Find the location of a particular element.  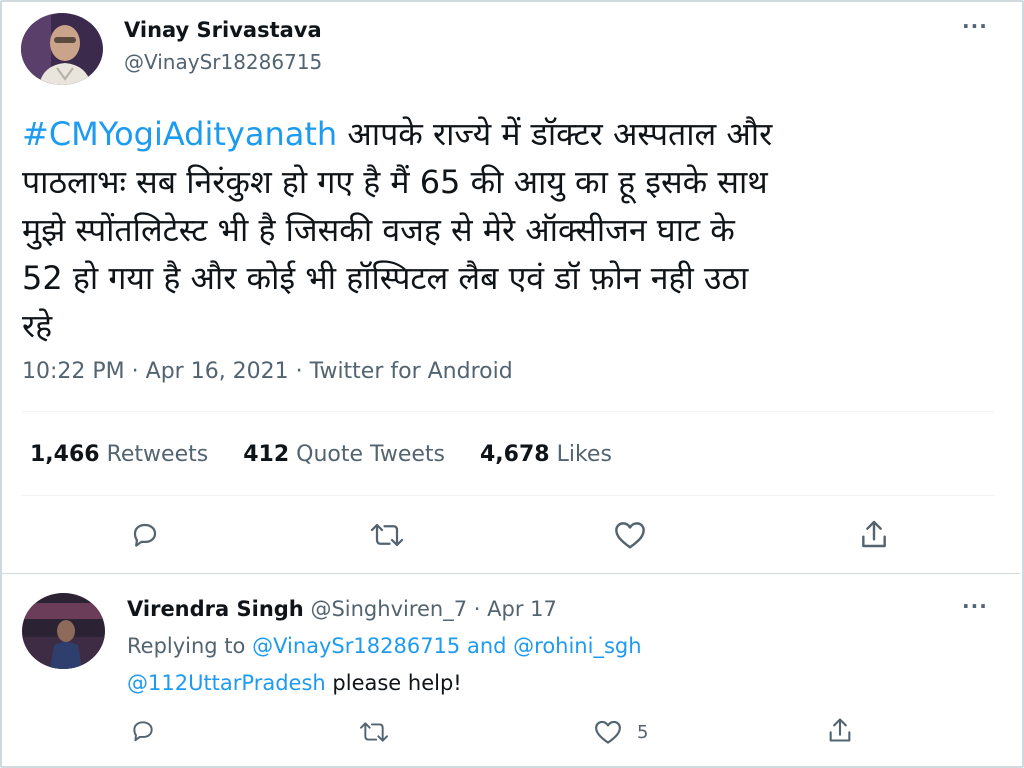

reply-text: @112UttarPradesh please help! is located at coordinates (294, 683).